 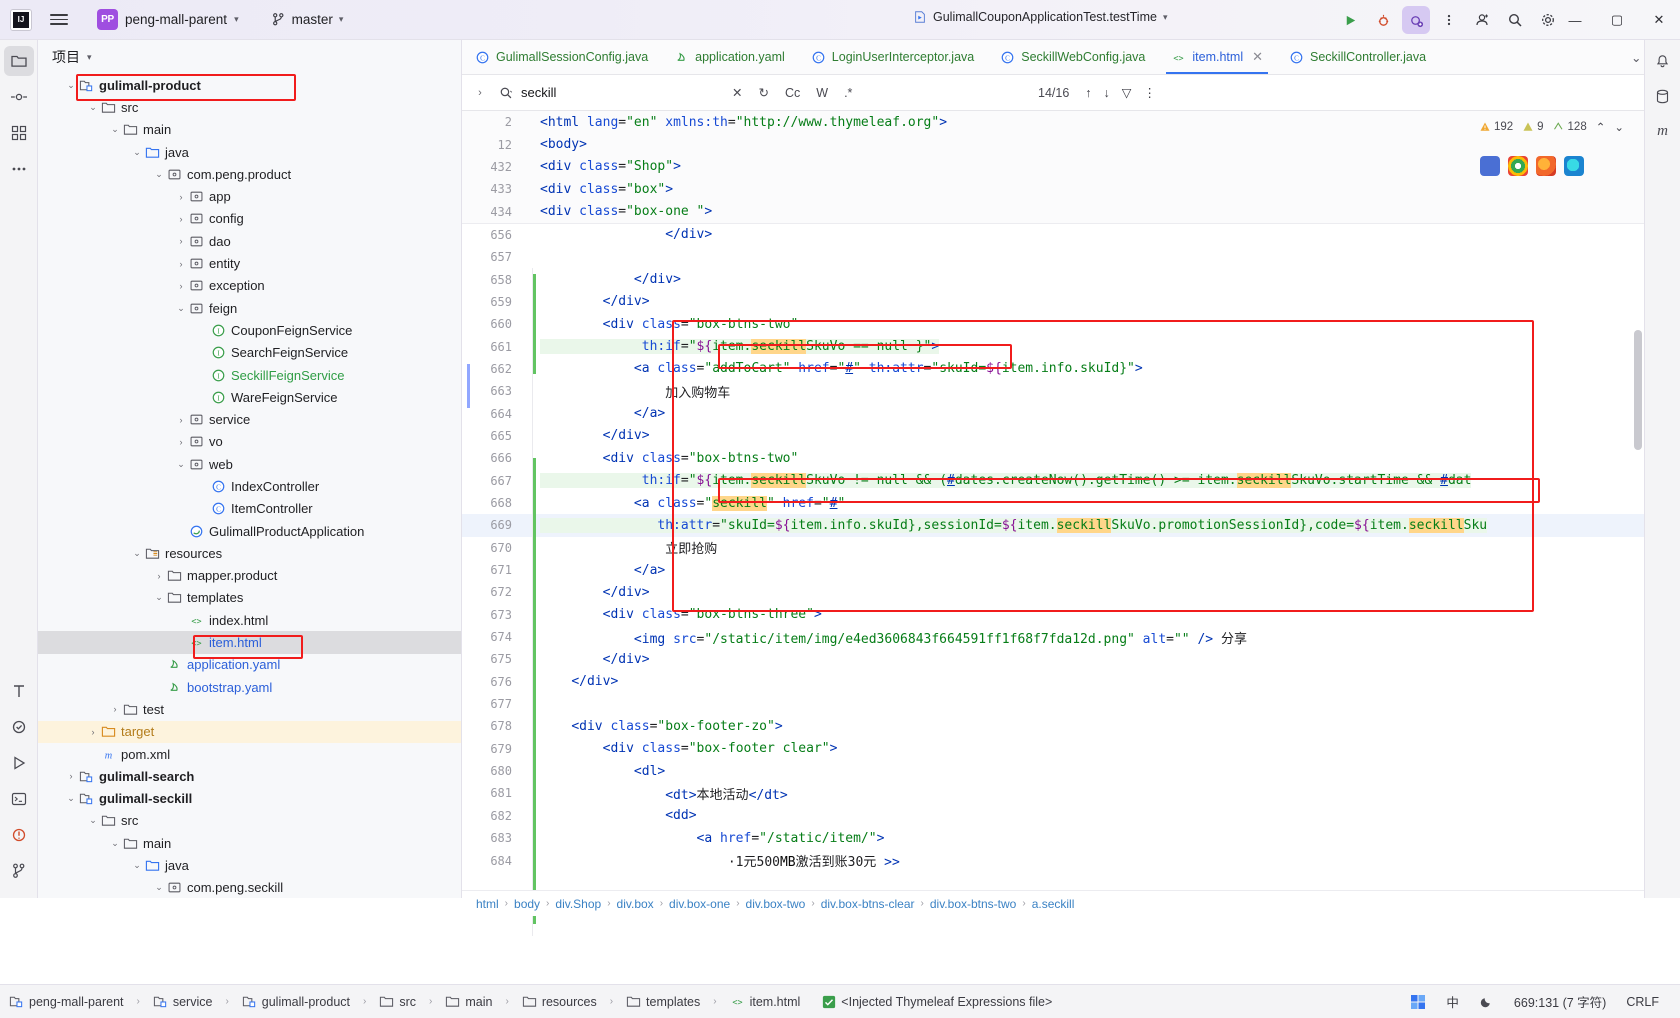 I want to click on run-button, so click(x=1350, y=20).